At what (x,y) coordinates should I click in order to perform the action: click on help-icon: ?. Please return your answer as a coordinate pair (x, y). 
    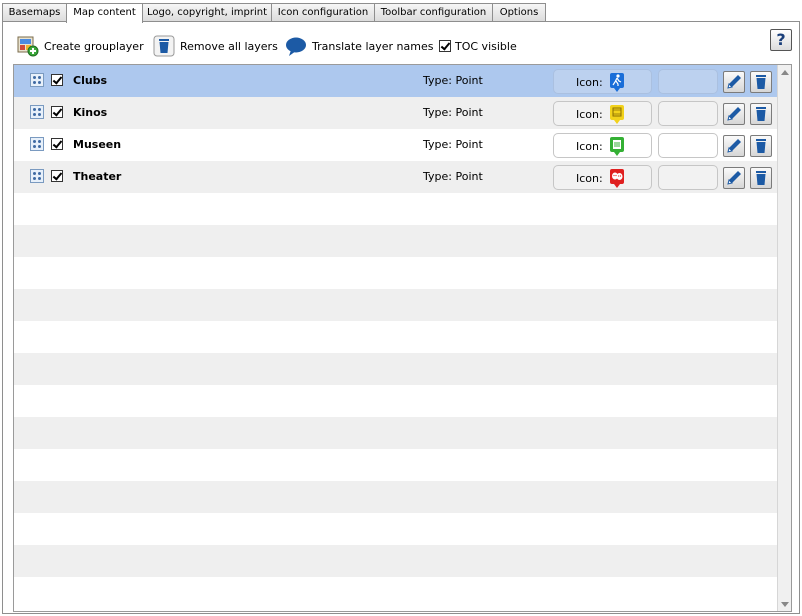
    Looking at the image, I should click on (781, 39).